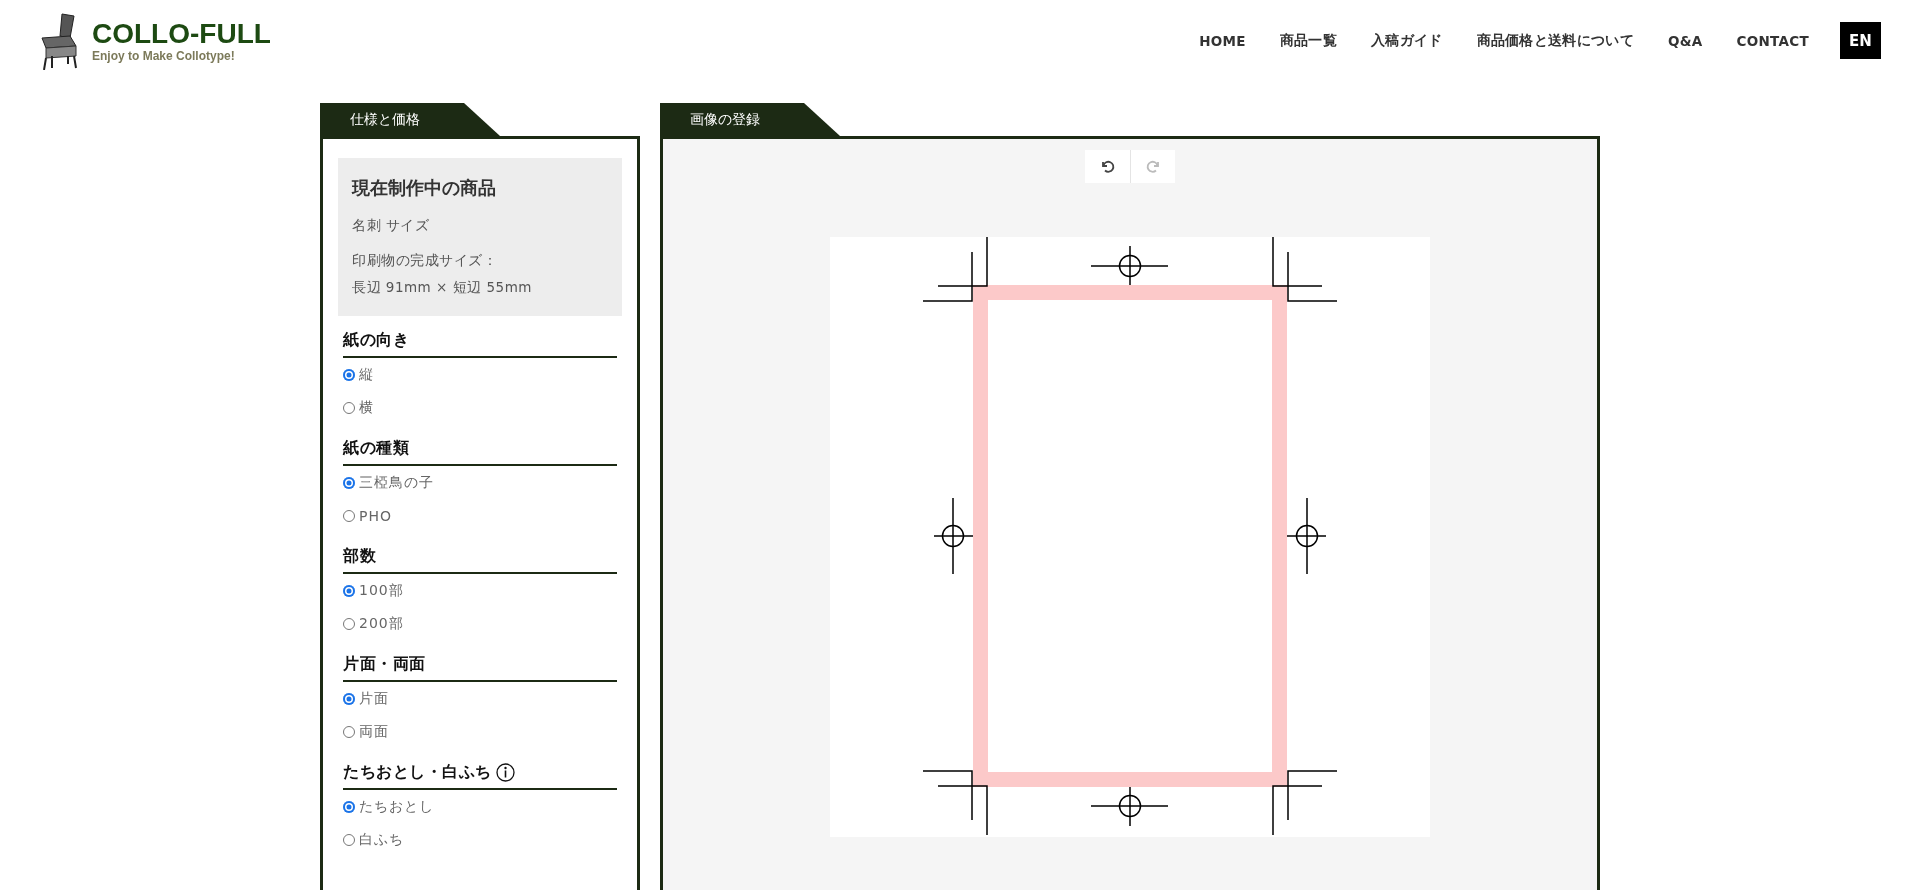 The width and height of the screenshot is (1920, 890). I want to click on language-button: EN, so click(1860, 40).